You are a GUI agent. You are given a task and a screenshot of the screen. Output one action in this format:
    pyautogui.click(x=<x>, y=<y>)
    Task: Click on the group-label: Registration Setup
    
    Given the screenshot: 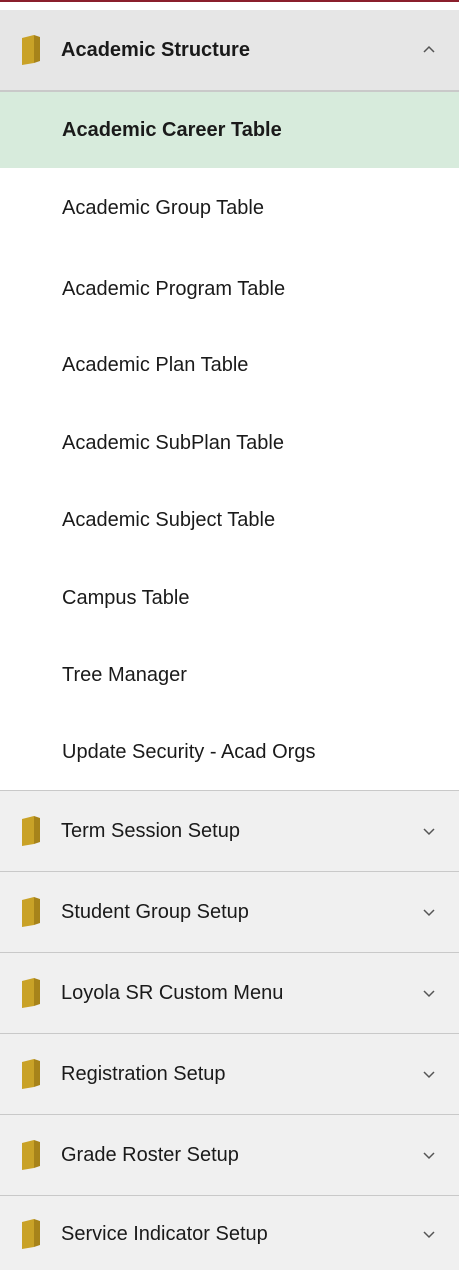 What is the action you would take?
    pyautogui.click(x=143, y=1073)
    